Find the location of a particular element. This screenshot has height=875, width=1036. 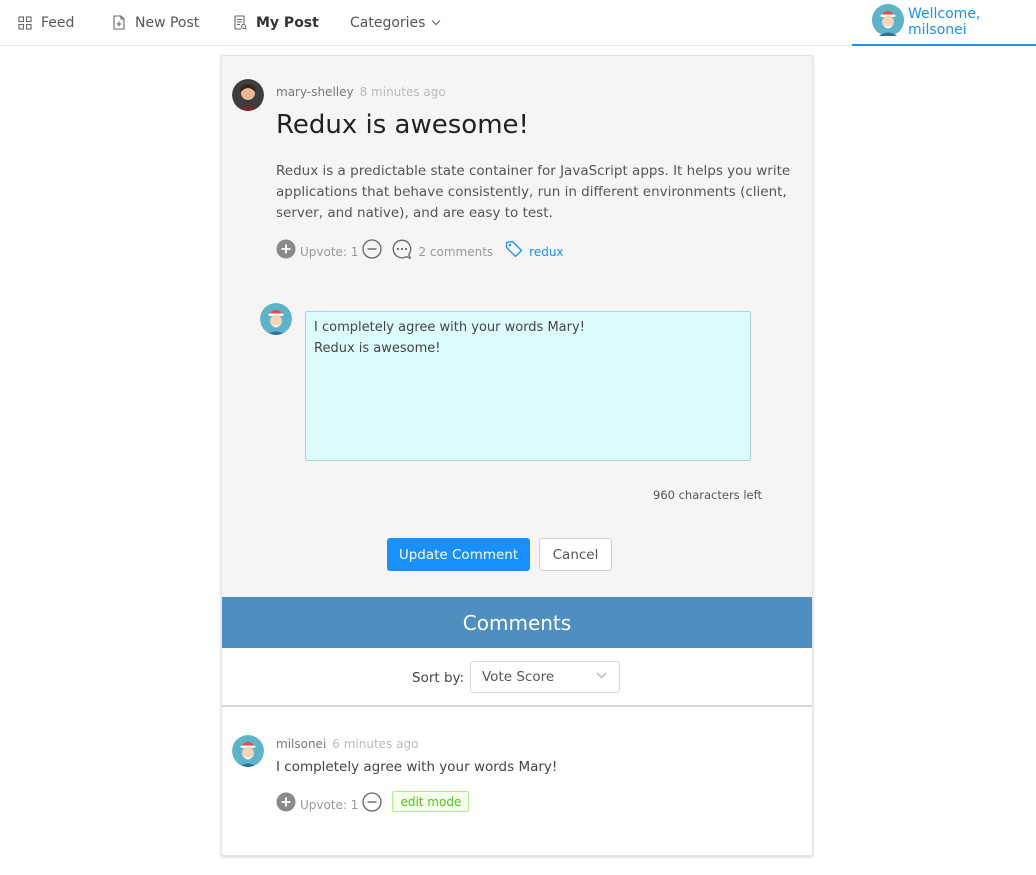

post-tag: redux is located at coordinates (534, 248).